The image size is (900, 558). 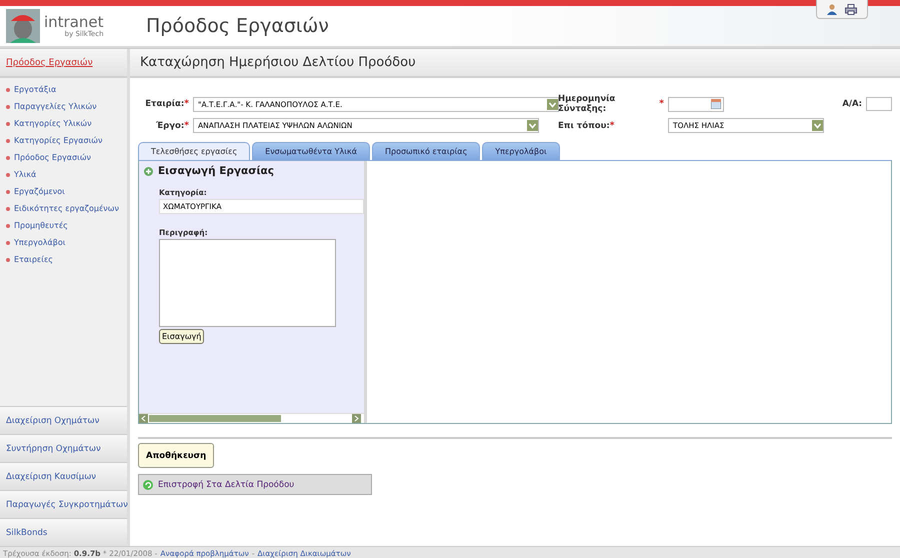 What do you see at coordinates (63, 420) in the screenshot?
I see `sidebar-section: Διαχείριση Οχημάτων` at bounding box center [63, 420].